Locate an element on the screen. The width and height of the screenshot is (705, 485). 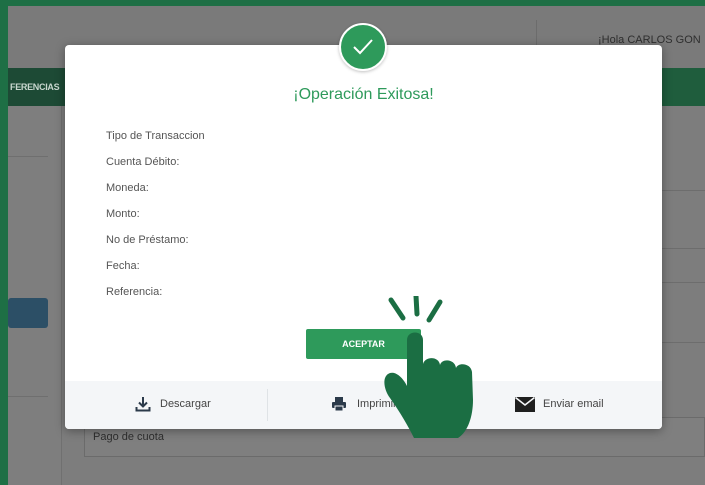
send-email-button: Enviar email is located at coordinates (578, 405).